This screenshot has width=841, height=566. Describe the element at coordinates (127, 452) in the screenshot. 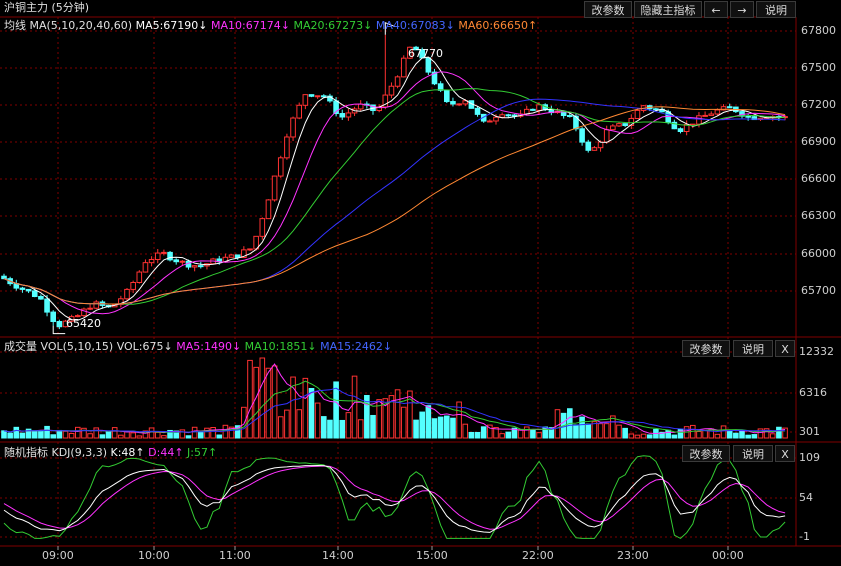

I see `kdj-k-value: K:48↑` at that location.